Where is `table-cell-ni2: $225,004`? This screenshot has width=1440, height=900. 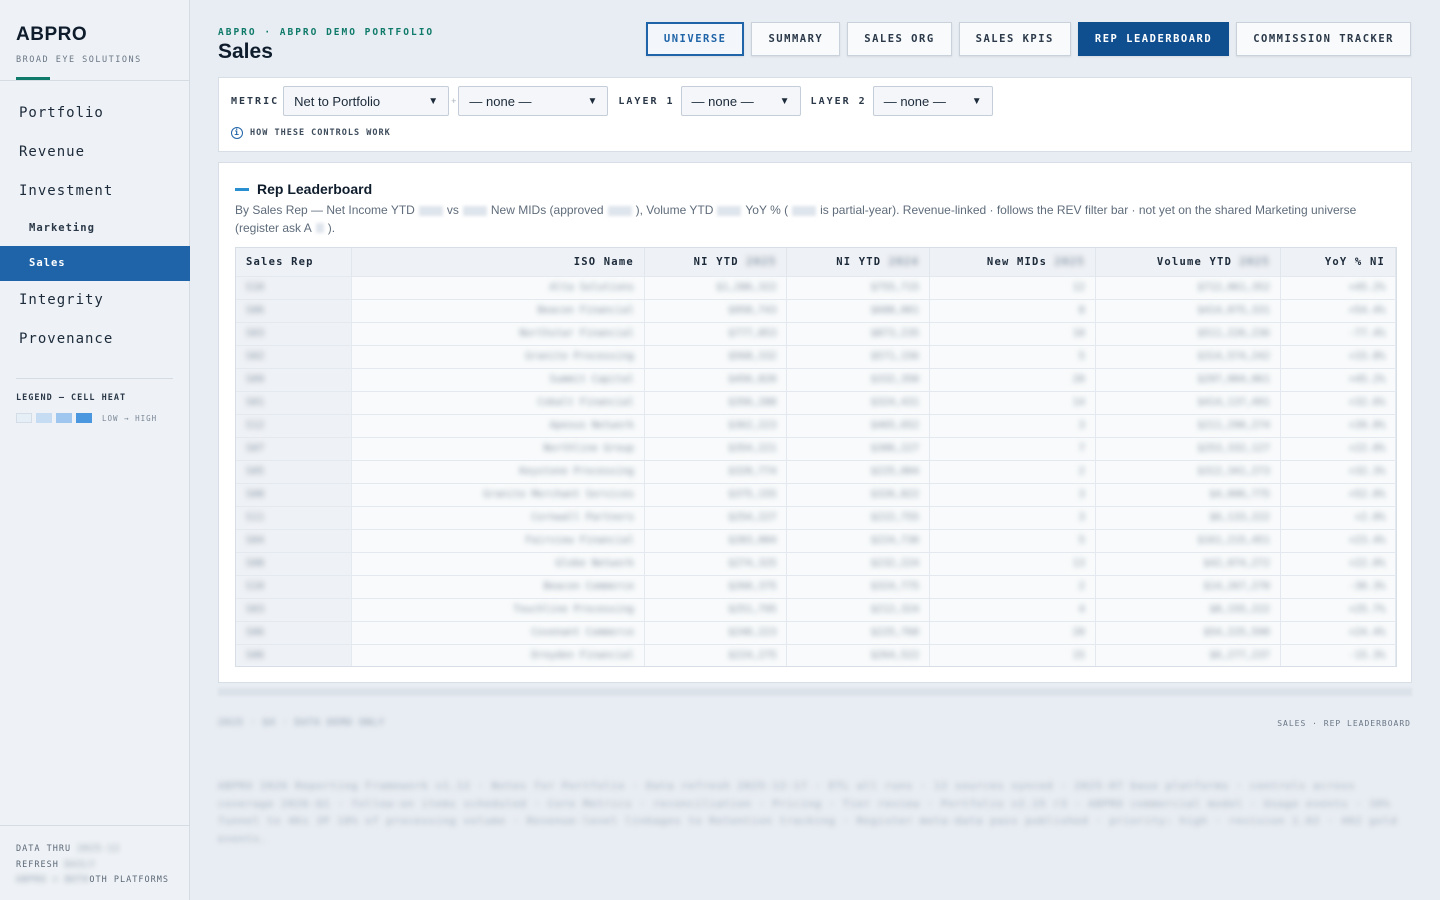 table-cell-ni2: $225,004 is located at coordinates (858, 471).